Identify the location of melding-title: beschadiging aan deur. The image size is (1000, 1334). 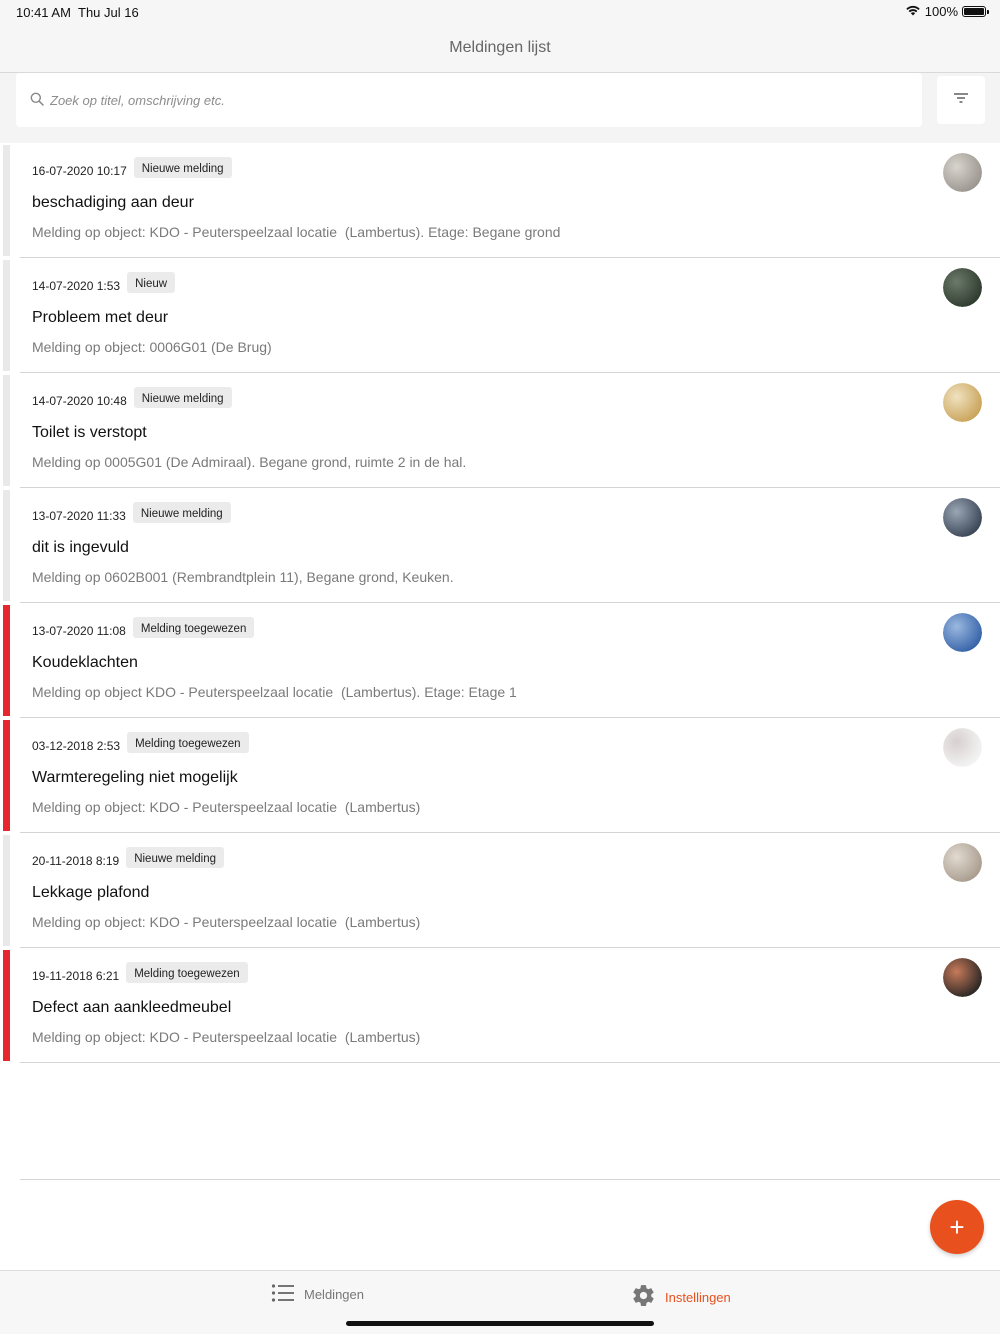
(113, 202).